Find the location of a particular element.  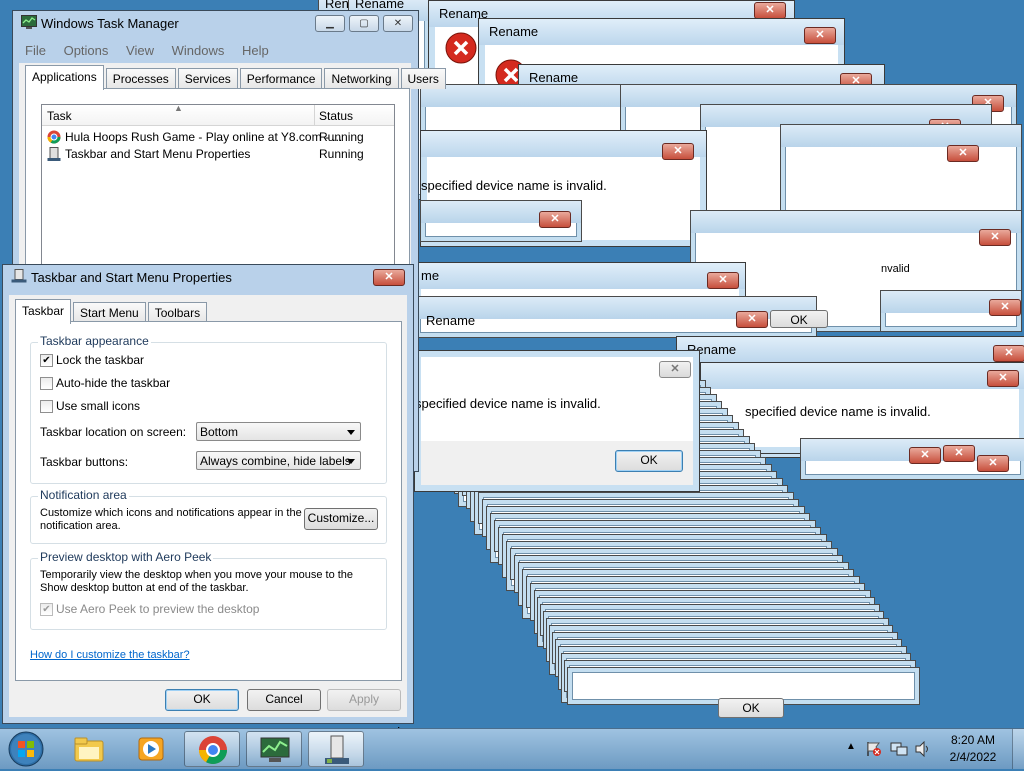

group-label: Notification area is located at coordinates (83, 495).